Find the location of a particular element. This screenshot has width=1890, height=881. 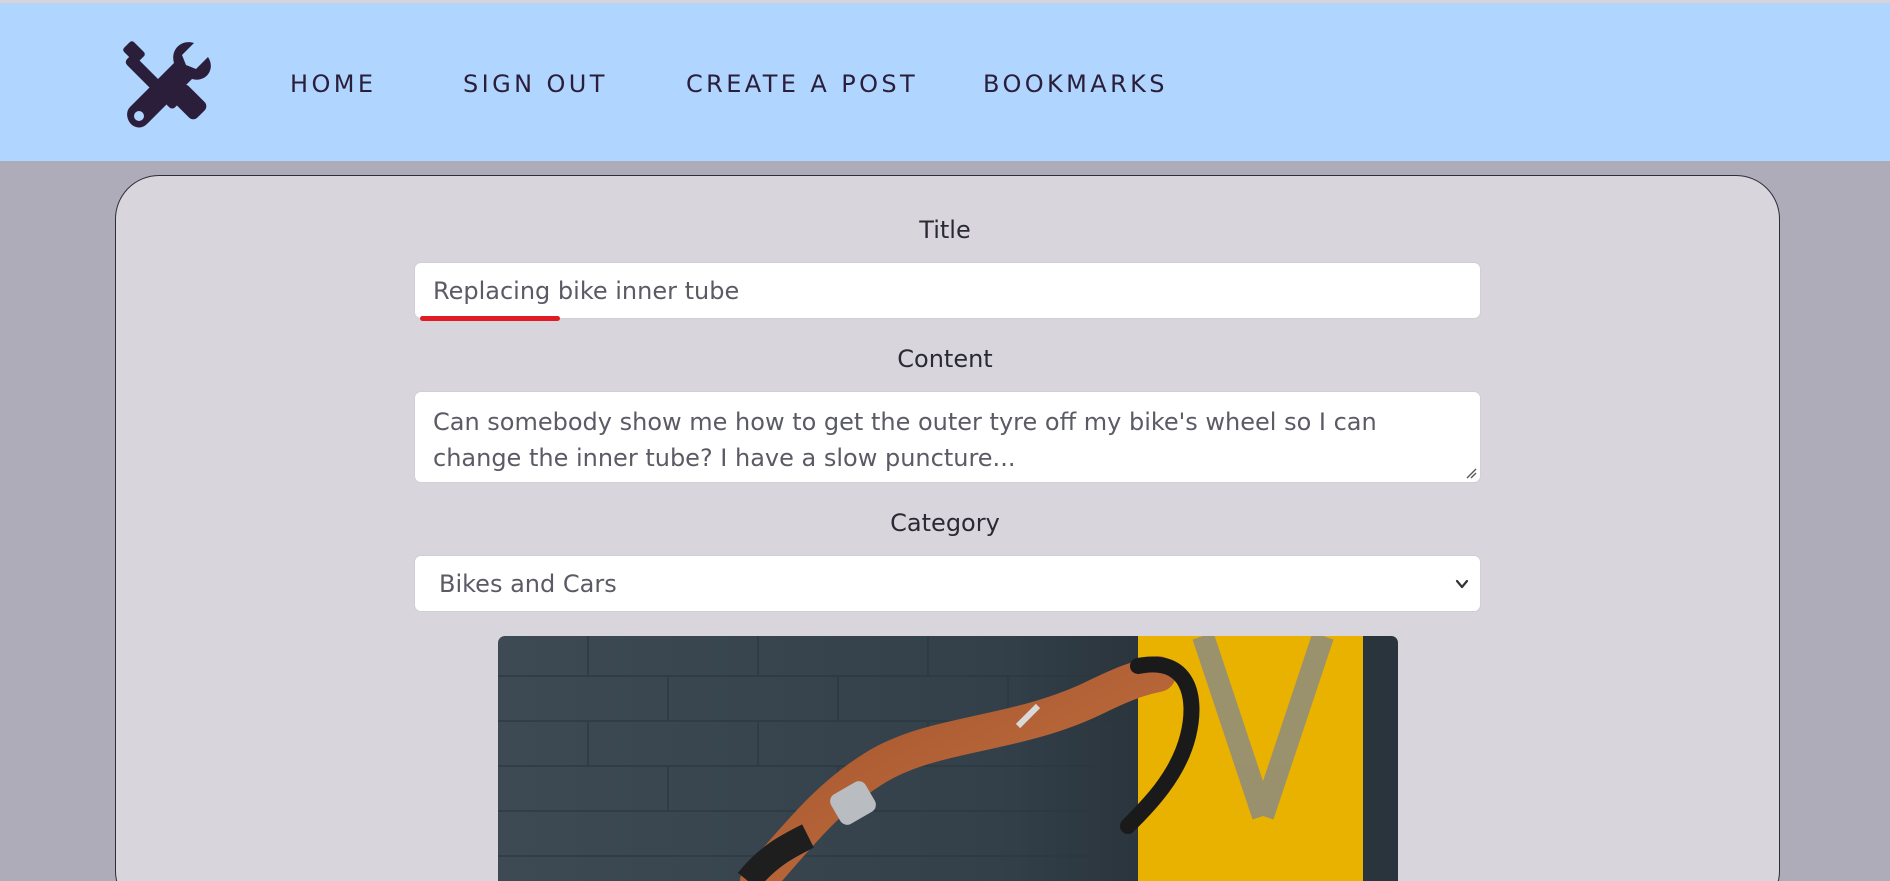

spellcheck-underline is located at coordinates (490, 318).